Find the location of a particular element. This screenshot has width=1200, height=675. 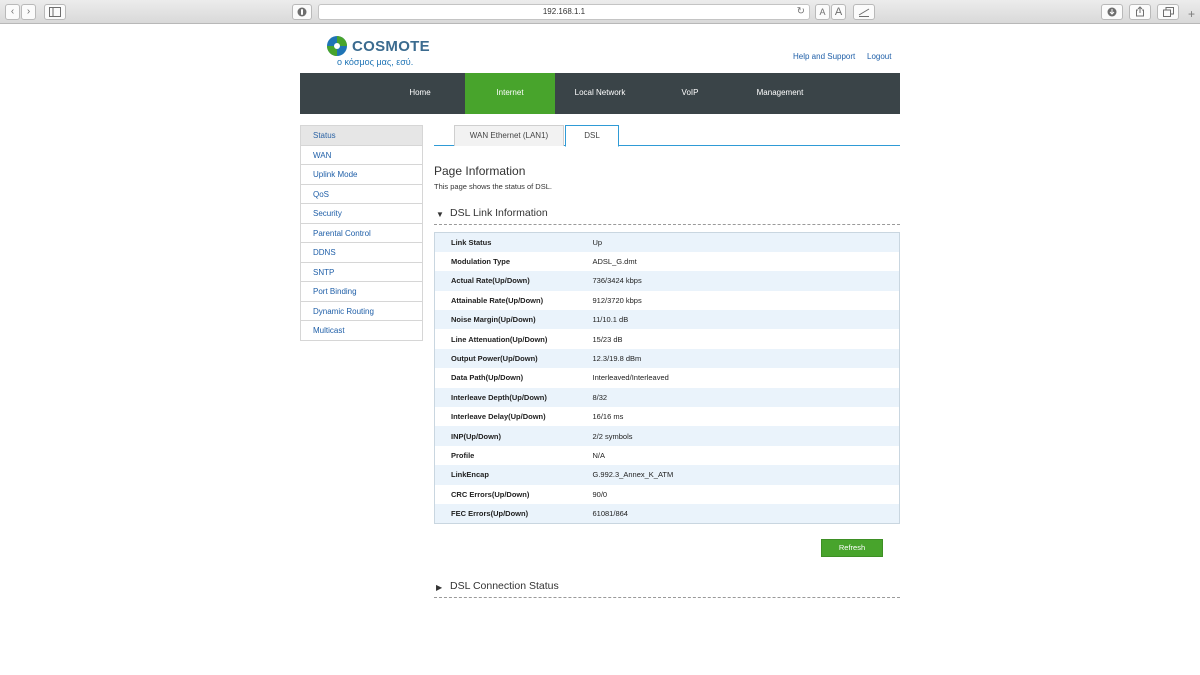

refresh-button: Refresh is located at coordinates (852, 548).